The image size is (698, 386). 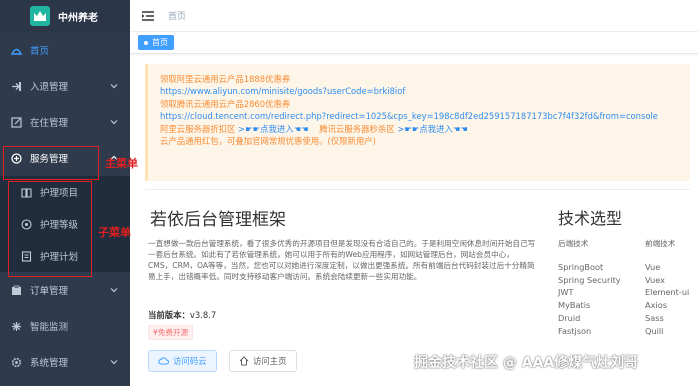 I want to click on sidebar-item-system: 系统管理, so click(x=65, y=362).